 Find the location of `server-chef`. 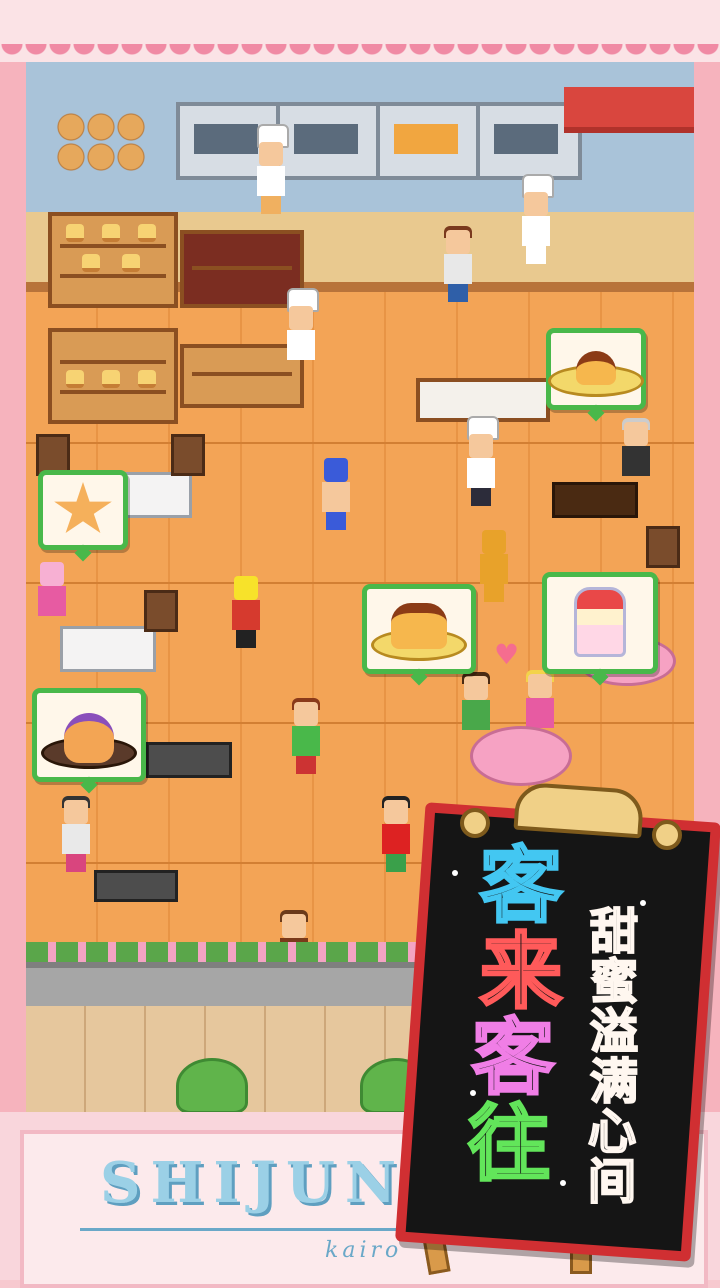

server-chef is located at coordinates (481, 461).